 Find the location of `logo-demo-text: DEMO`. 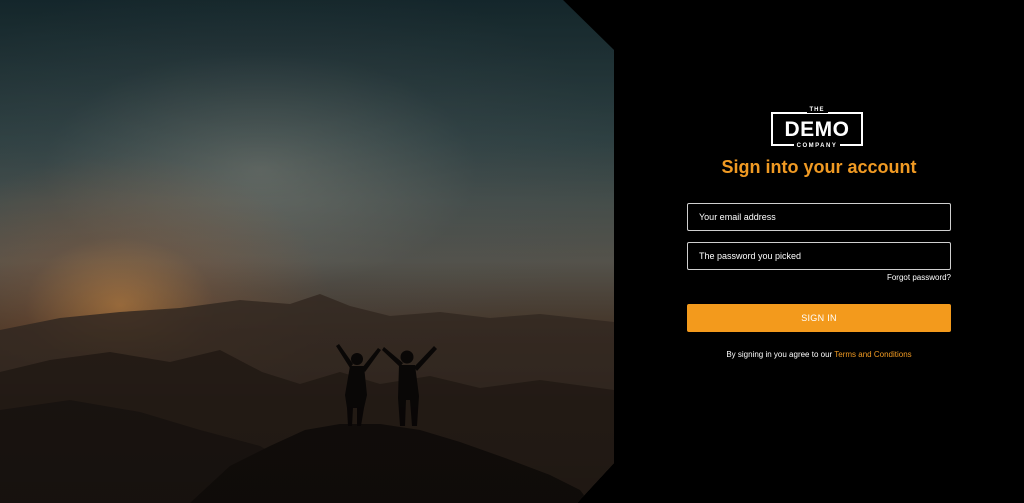

logo-demo-text: DEMO is located at coordinates (817, 129).